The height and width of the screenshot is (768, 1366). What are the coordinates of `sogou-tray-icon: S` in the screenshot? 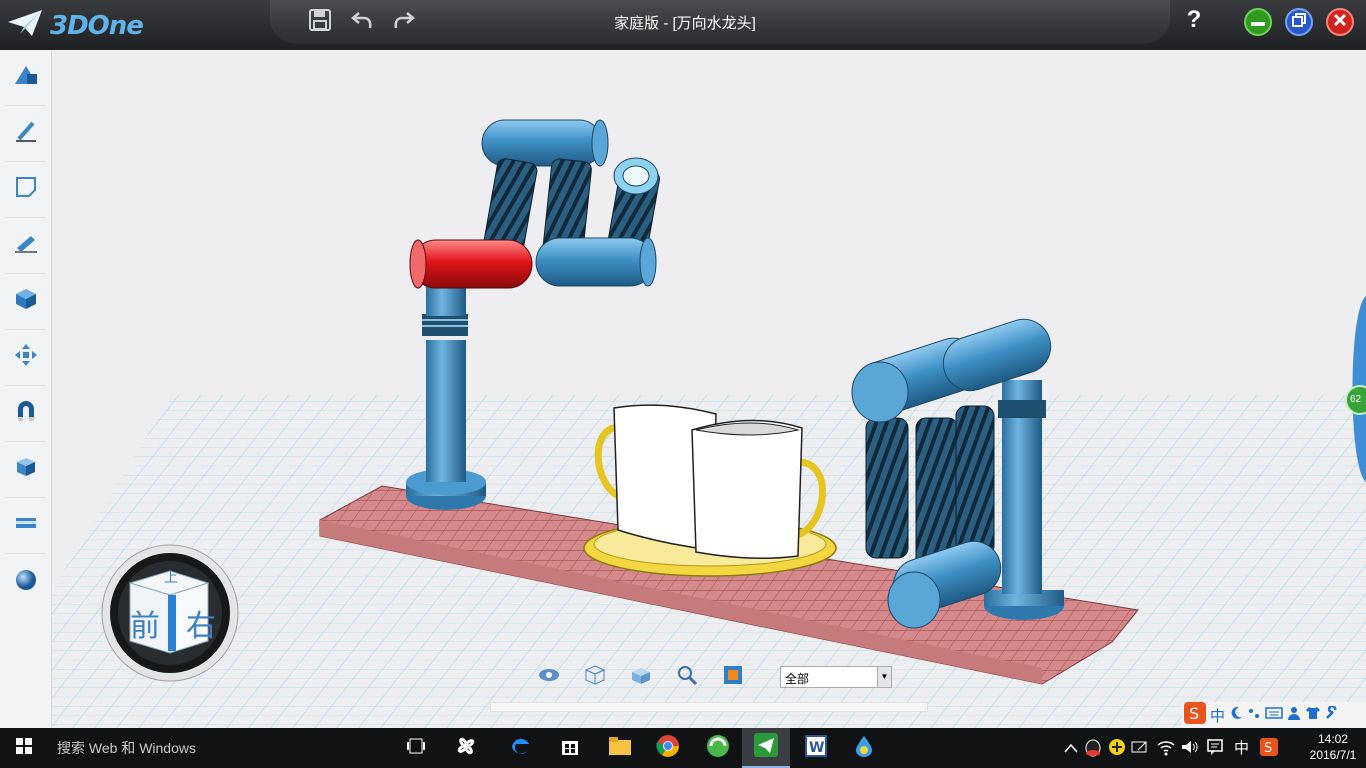 It's located at (1269, 749).